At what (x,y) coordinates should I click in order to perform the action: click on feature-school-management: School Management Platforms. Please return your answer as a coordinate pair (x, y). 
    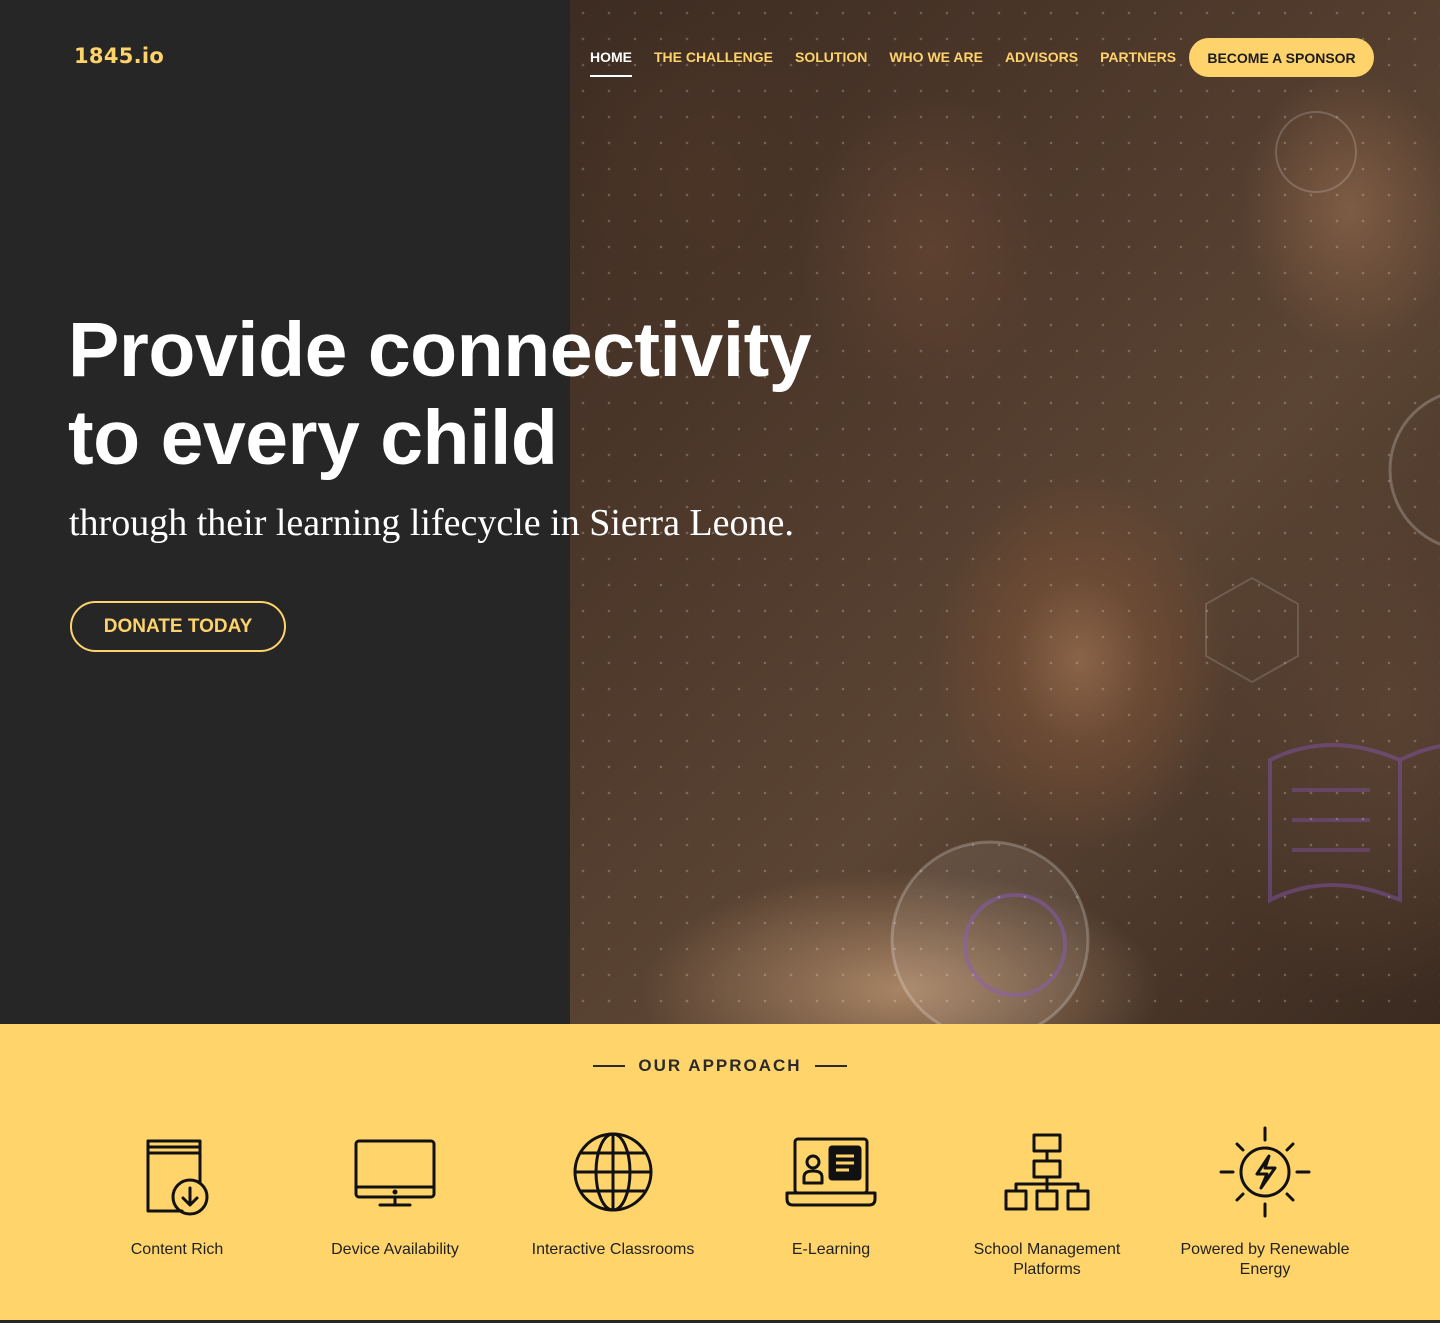
    Looking at the image, I should click on (1047, 1202).